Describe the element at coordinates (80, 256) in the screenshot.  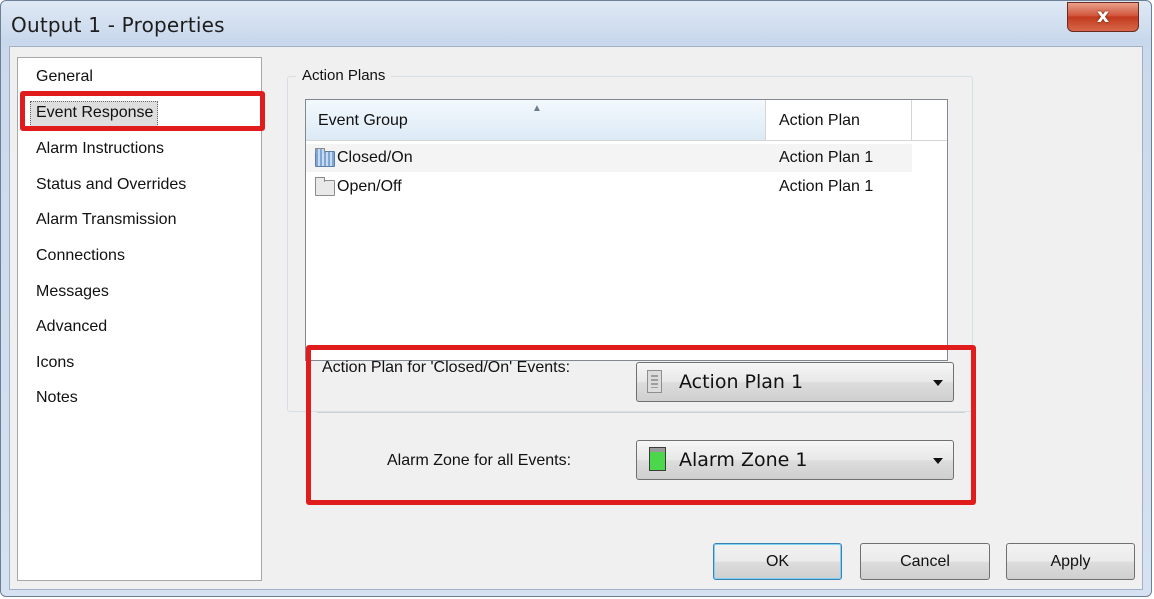
I see `sidebar-item-connections: Connections` at that location.